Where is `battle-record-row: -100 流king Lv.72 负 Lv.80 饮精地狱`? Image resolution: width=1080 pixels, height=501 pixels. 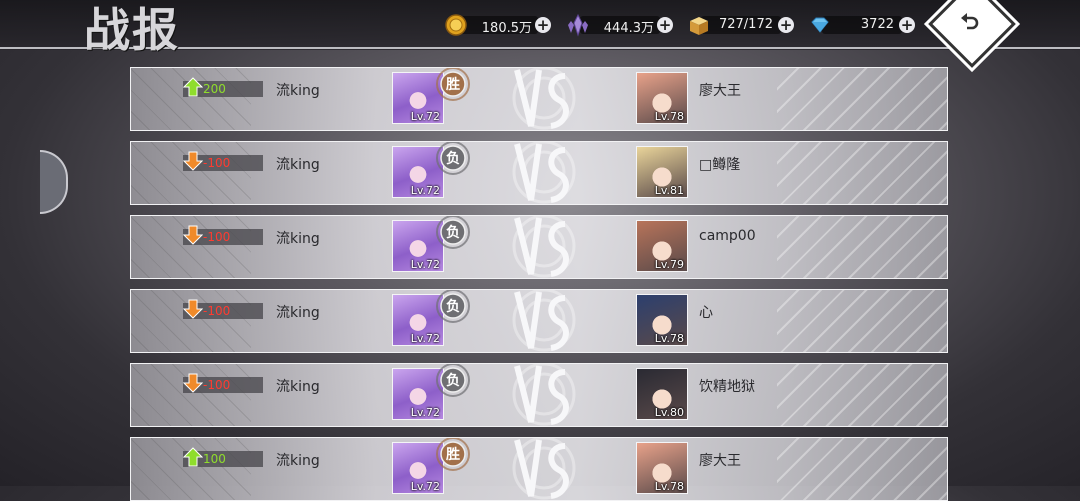 battle-record-row: -100 流king Lv.72 负 Lv.80 饮精地狱 is located at coordinates (539, 395).